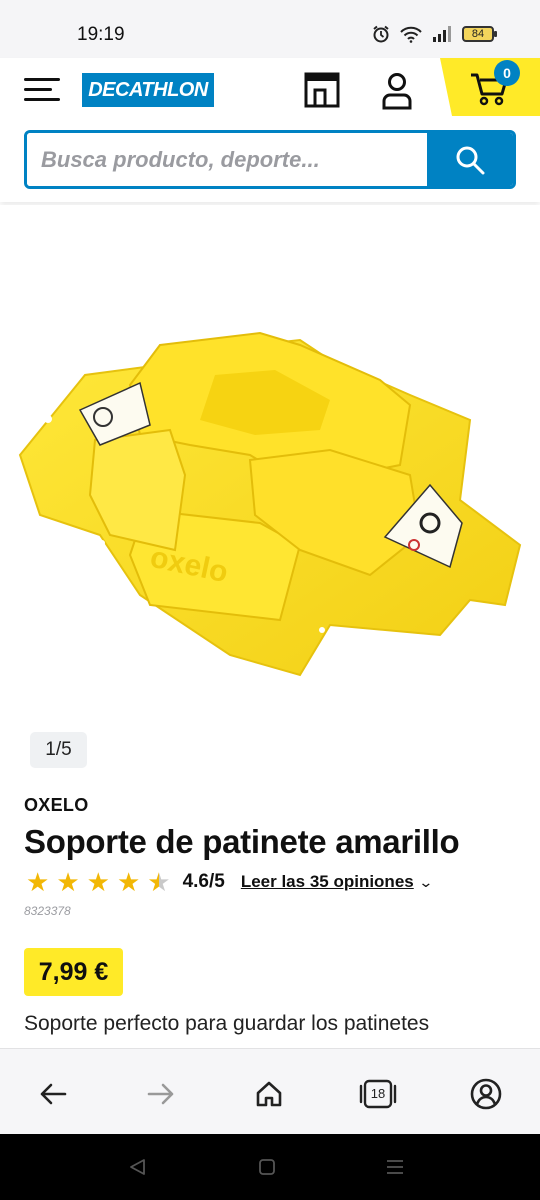 This screenshot has width=540, height=1200. What do you see at coordinates (327, 882) in the screenshot?
I see `reviews-link: Leer las 35 opiniones` at bounding box center [327, 882].